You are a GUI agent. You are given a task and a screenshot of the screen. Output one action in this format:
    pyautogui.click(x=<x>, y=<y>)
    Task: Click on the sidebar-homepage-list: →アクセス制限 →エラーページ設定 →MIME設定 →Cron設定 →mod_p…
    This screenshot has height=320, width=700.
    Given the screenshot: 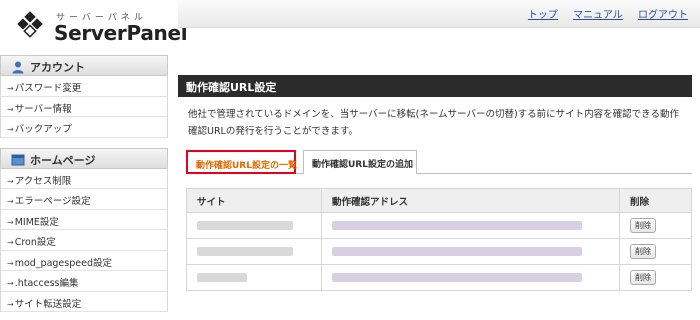 What is the action you would take?
    pyautogui.click(x=84, y=240)
    